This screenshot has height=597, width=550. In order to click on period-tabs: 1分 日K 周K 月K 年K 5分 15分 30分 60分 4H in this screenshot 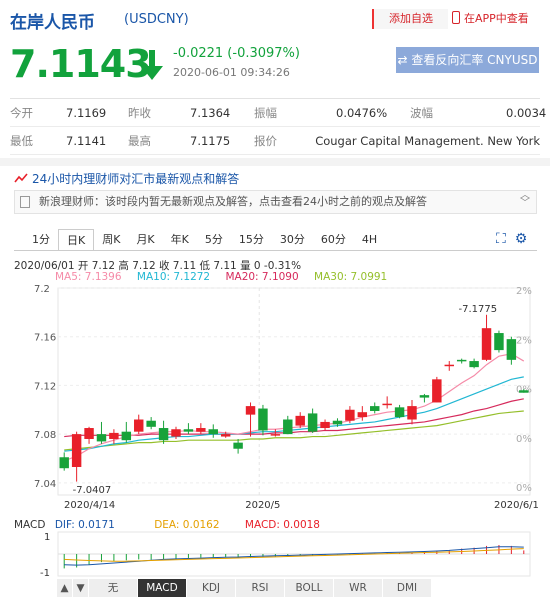, I will do `click(204, 240)`.